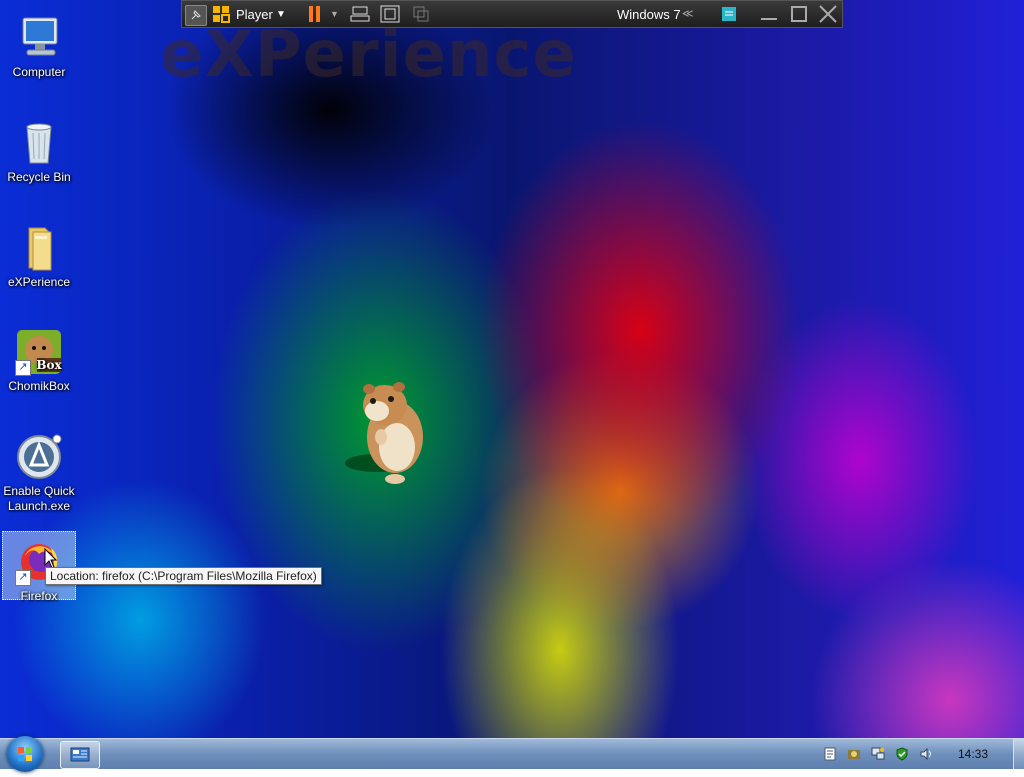 This screenshot has height=777, width=1024. Describe the element at coordinates (39, 498) in the screenshot. I see `desktop-icon-label: Enable Quick Launch.exe` at that location.